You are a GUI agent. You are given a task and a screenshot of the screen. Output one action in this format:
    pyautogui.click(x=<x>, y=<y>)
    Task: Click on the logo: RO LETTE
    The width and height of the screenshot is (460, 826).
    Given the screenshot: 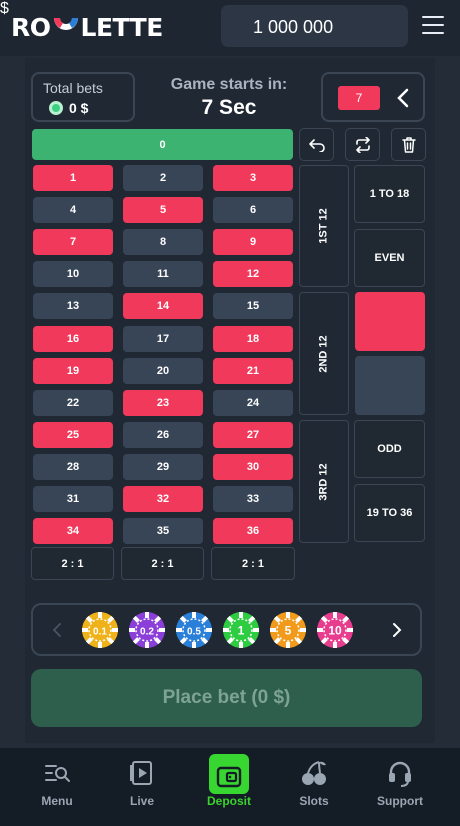 What is the action you would take?
    pyautogui.click(x=87, y=27)
    